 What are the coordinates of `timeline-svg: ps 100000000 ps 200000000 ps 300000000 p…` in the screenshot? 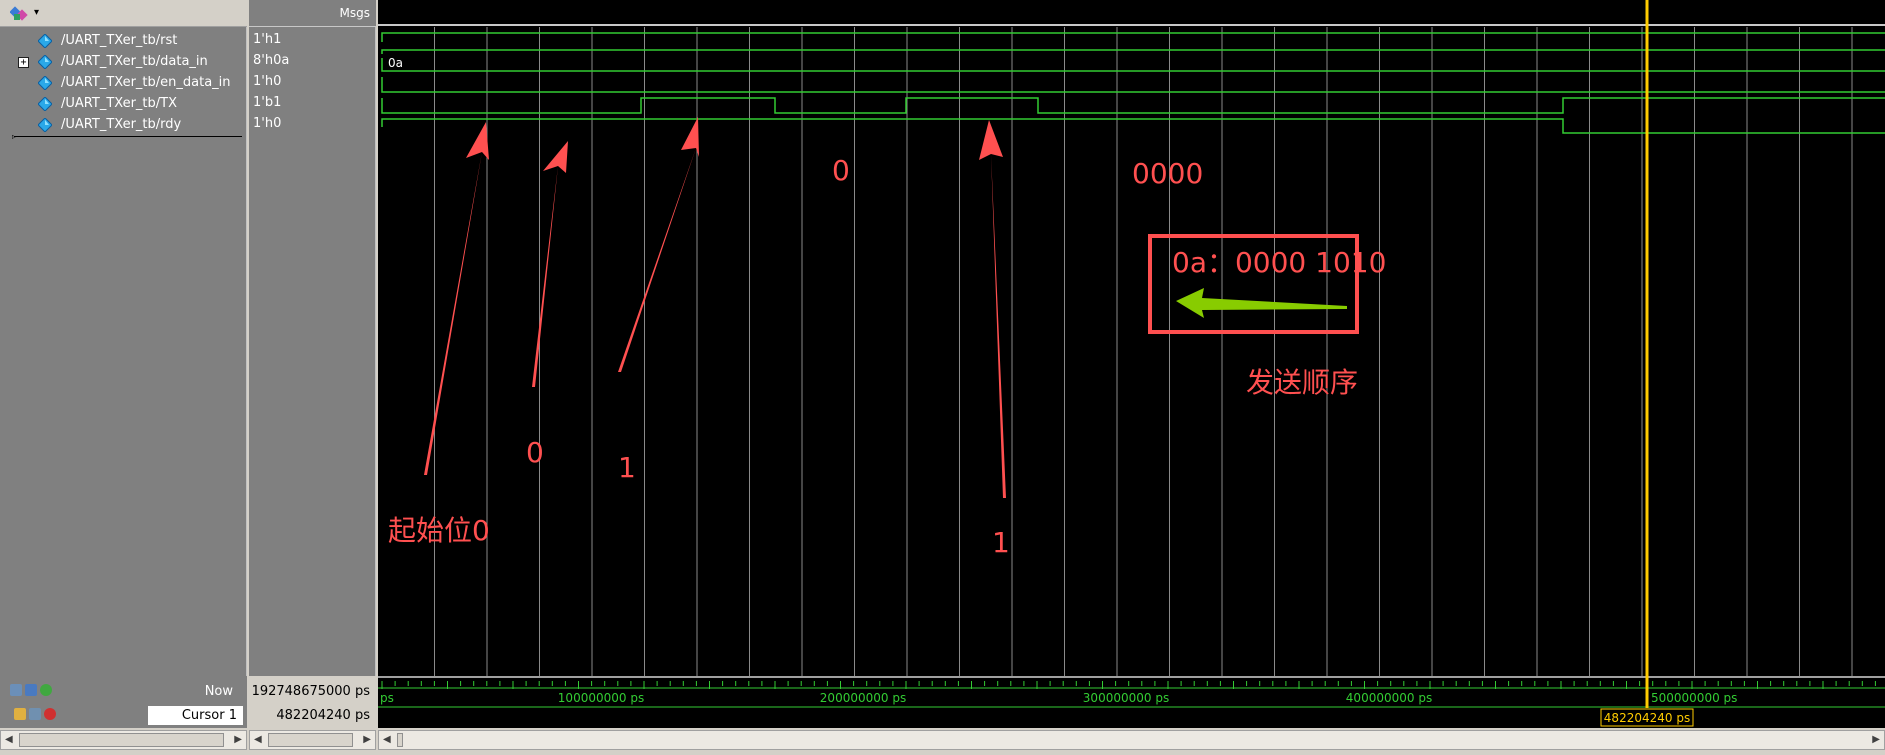 It's located at (1131, 701).